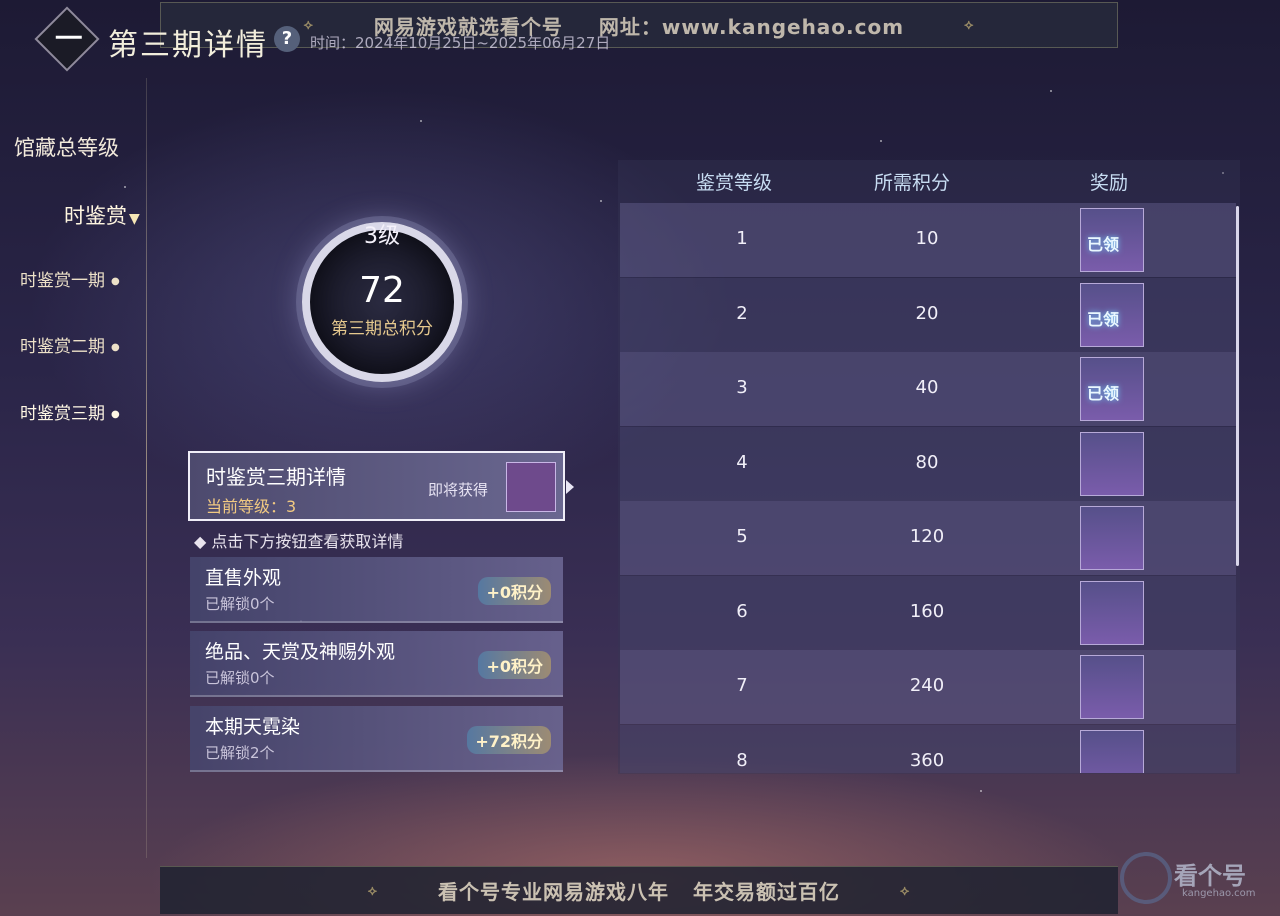 This screenshot has width=1280, height=916. Describe the element at coordinates (531, 487) in the screenshot. I see `upcoming-reward-icon` at that location.